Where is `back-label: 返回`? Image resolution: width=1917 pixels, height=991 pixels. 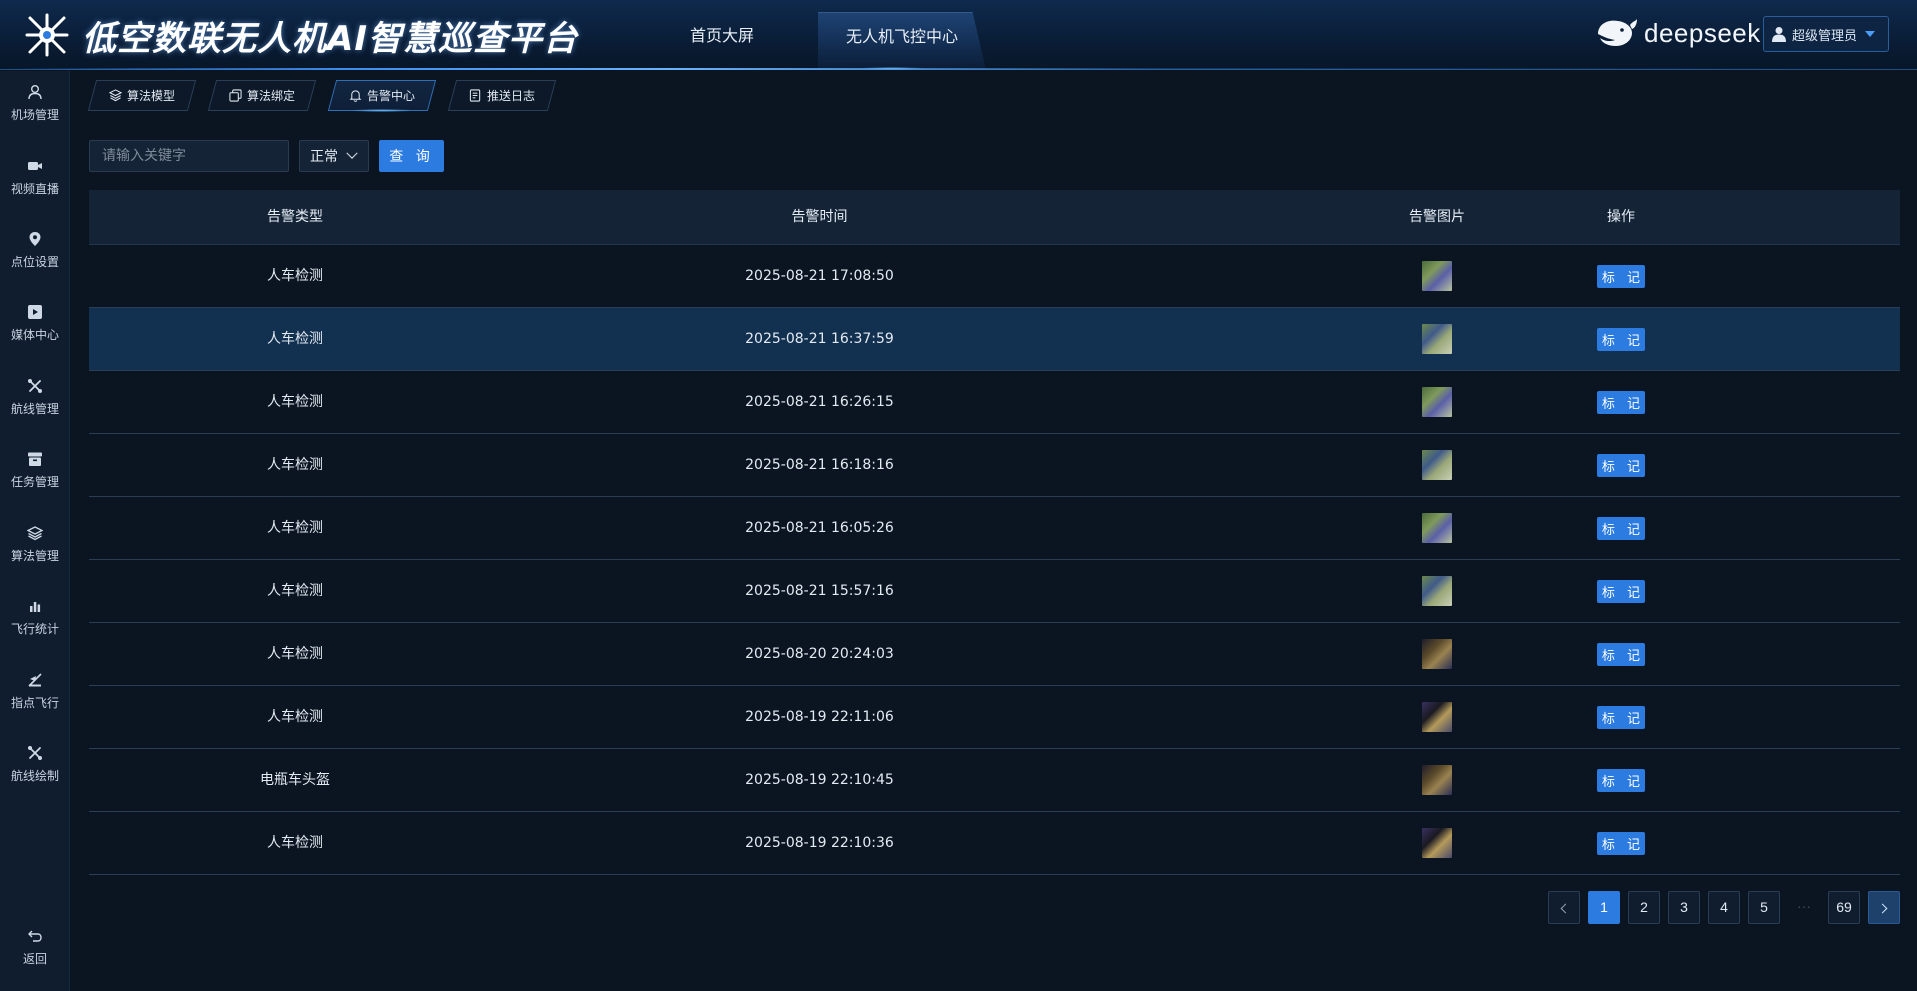
back-label: 返回 is located at coordinates (34, 958).